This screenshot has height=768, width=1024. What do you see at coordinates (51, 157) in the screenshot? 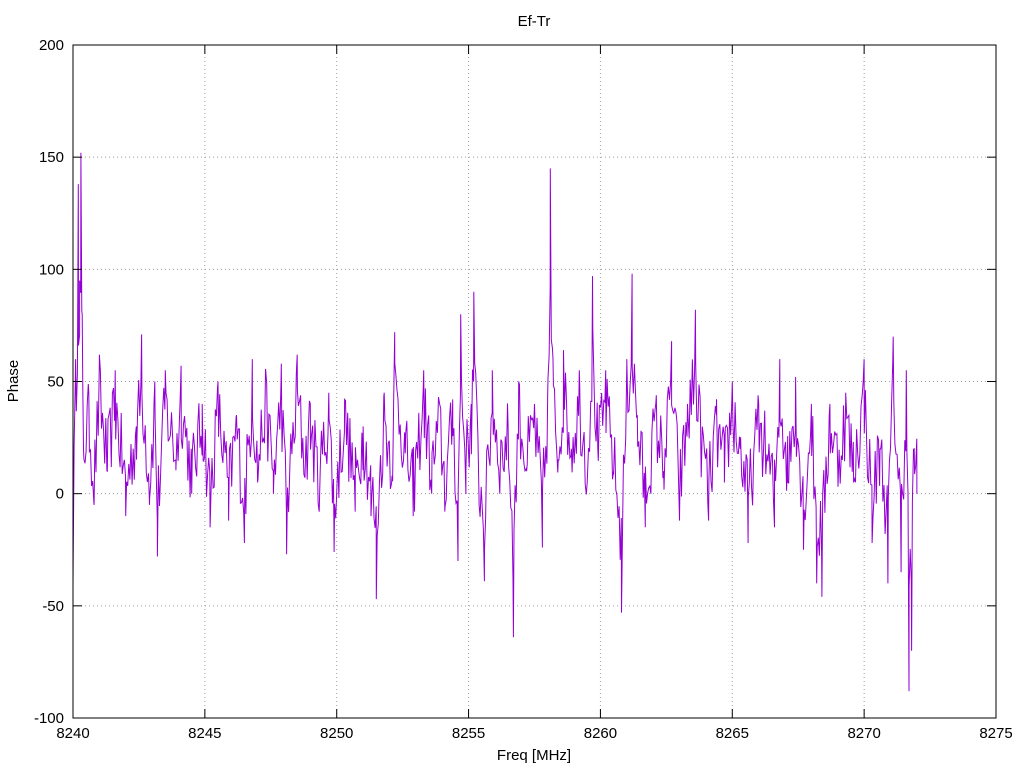
I see `y-tick-label: 150` at bounding box center [51, 157].